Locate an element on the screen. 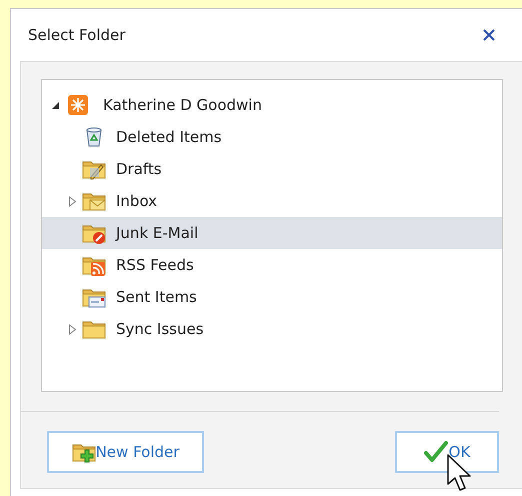 The width and height of the screenshot is (522, 496). folder-name: RSS Feeds is located at coordinates (155, 265).